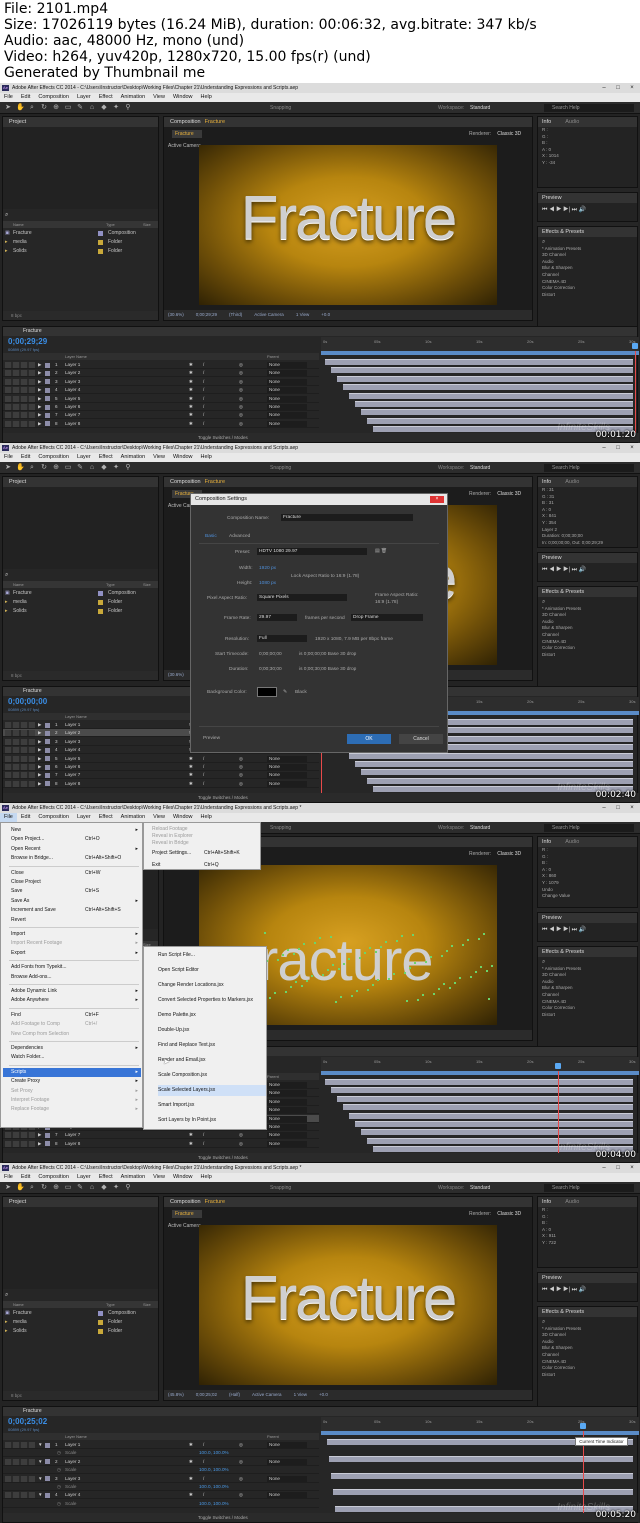 The image size is (640, 1523). I want to click on preview-tab: Preview, so click(587, 558).